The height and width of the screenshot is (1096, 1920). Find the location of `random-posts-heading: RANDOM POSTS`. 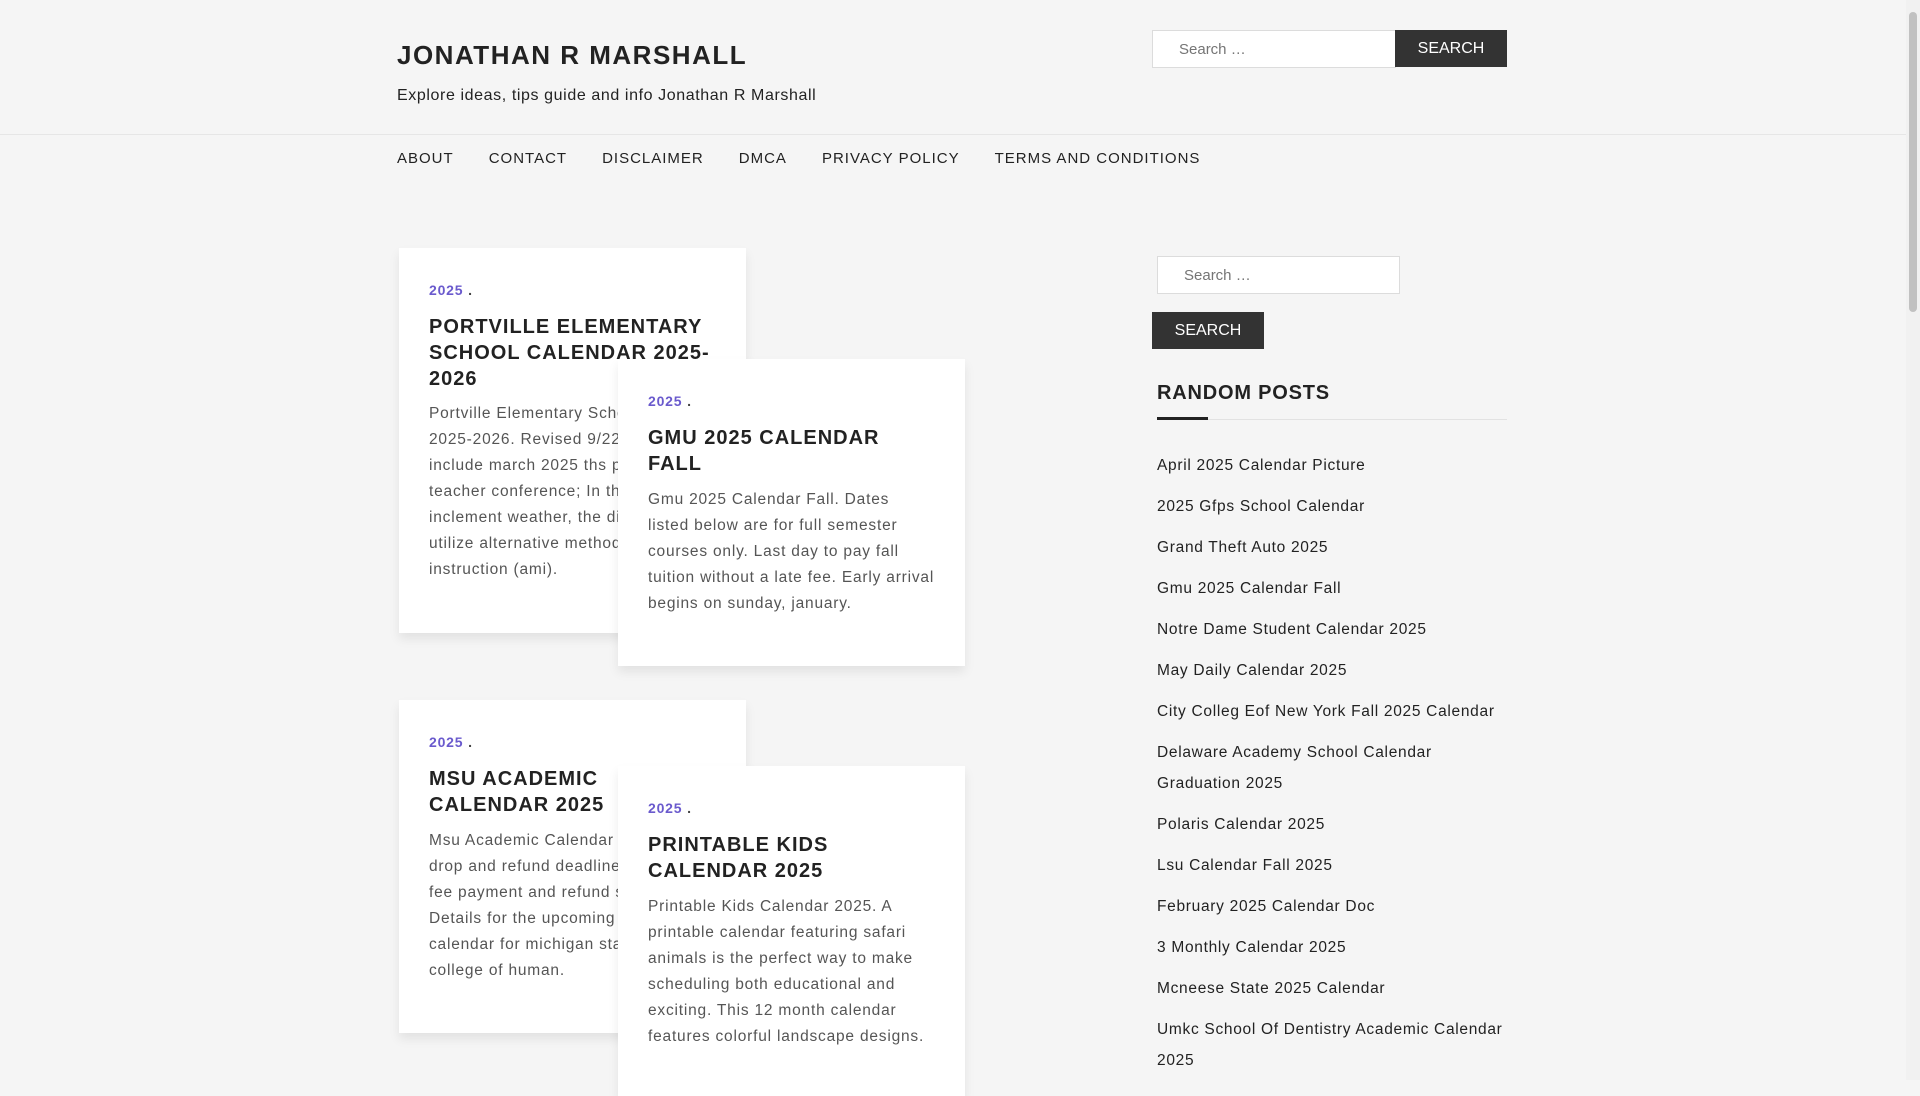

random-posts-heading: RANDOM POSTS is located at coordinates (1243, 393).